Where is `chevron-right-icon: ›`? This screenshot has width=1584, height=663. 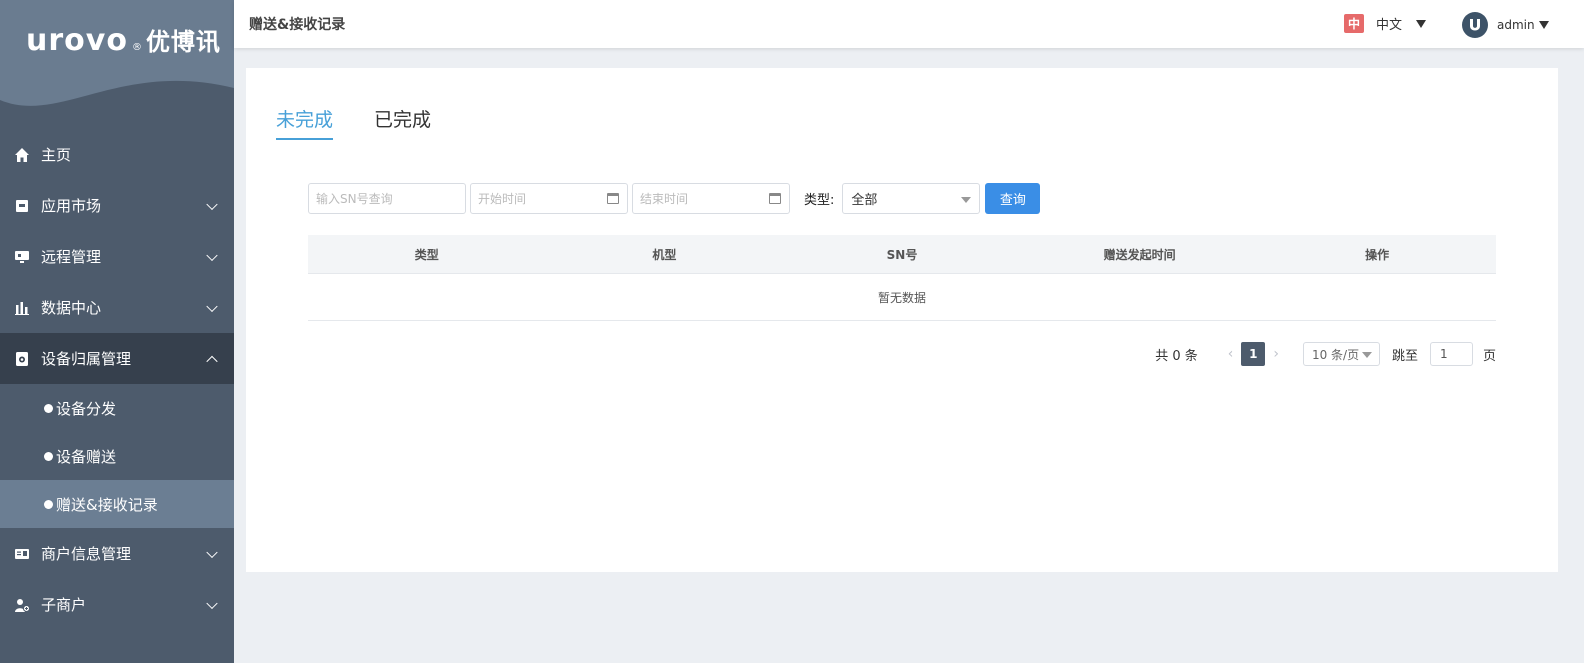
chevron-right-icon: › is located at coordinates (1276, 354).